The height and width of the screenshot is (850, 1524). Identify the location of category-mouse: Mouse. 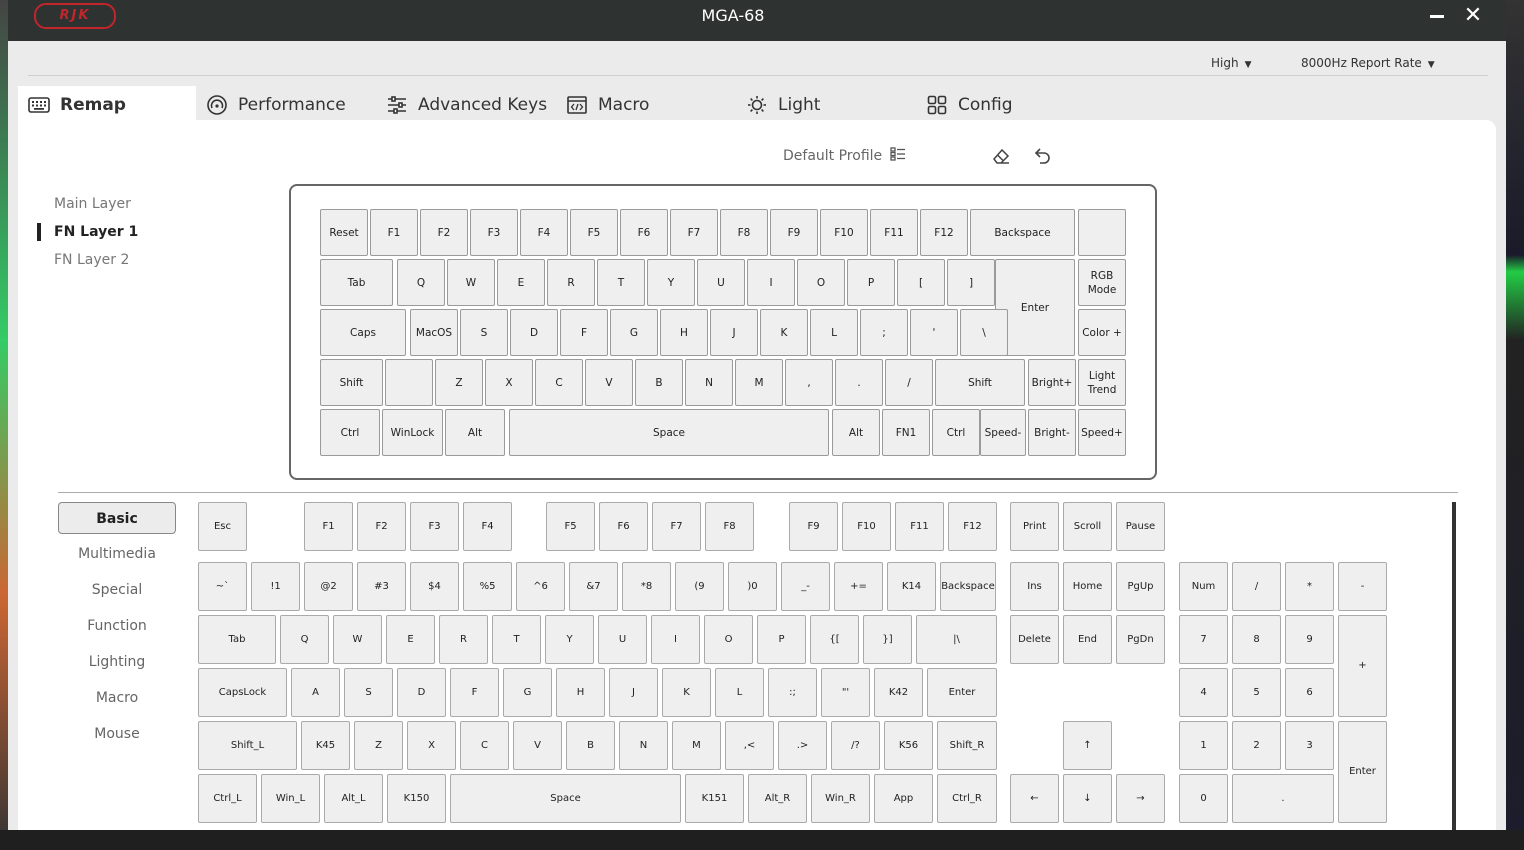
(117, 734).